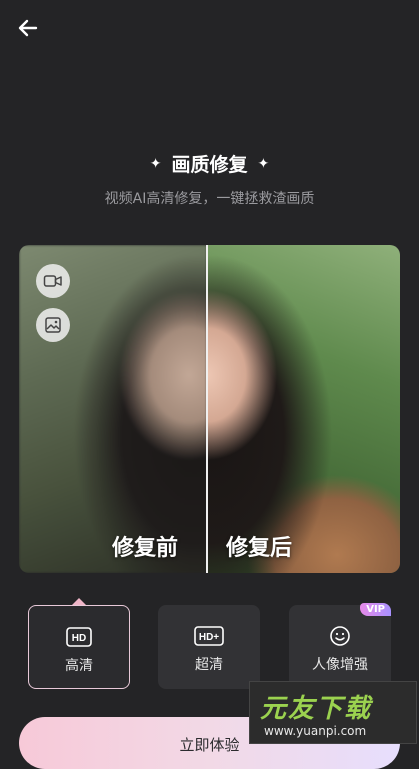 Image resolution: width=419 pixels, height=769 pixels. I want to click on hero-title-row: ✦ 画质修复 ✦, so click(209, 163).